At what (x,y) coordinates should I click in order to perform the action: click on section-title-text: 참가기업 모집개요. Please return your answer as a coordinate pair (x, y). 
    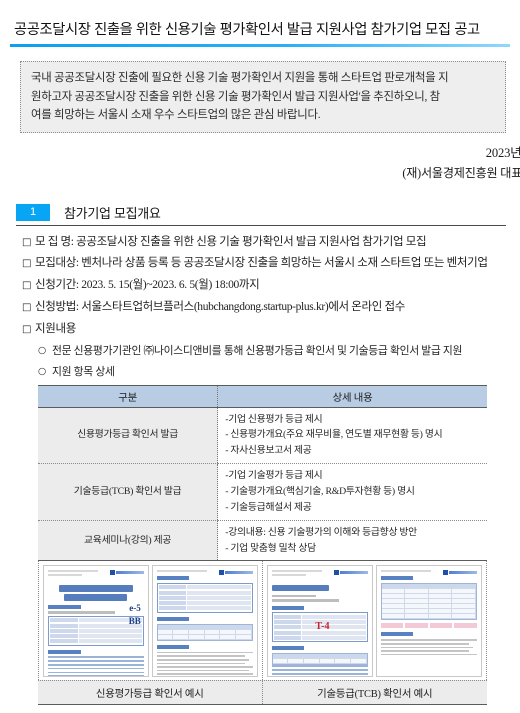
    Looking at the image, I should click on (112, 213).